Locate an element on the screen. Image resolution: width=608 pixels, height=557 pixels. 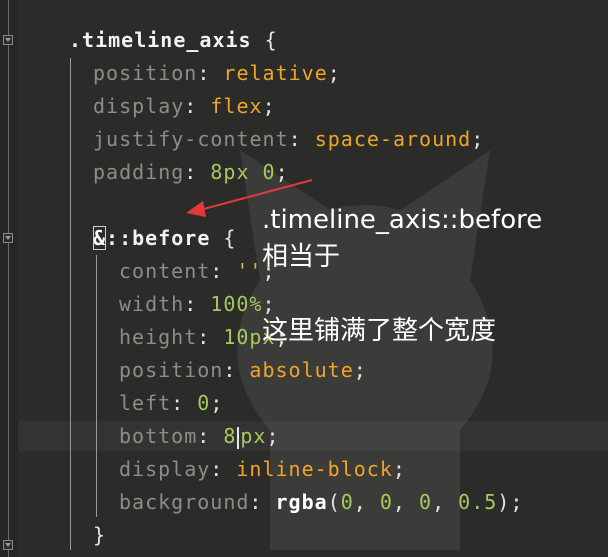
annotation-subtitle: 相当于 is located at coordinates (301, 257).